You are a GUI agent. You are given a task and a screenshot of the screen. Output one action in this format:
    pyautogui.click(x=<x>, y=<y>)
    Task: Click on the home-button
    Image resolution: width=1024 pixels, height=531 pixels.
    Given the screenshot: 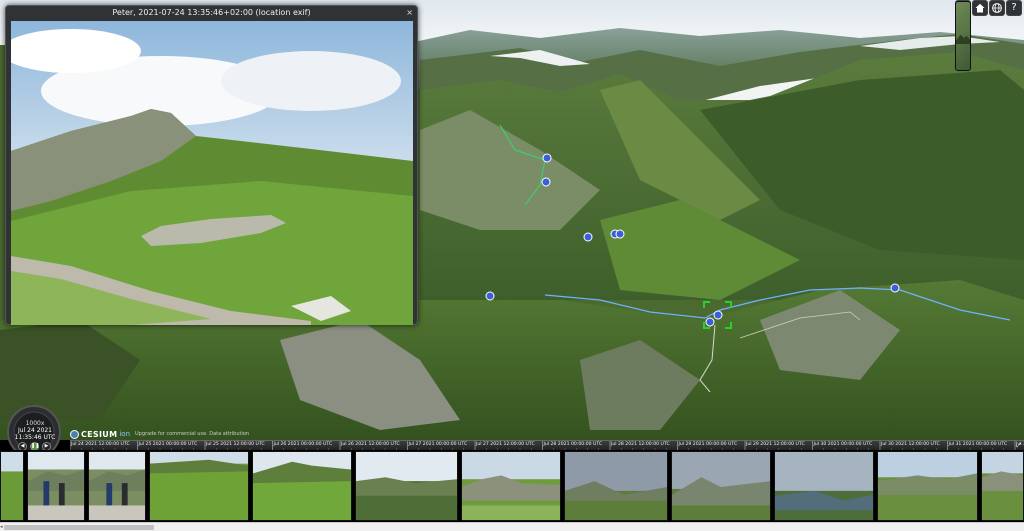 What is the action you would take?
    pyautogui.click(x=980, y=8)
    